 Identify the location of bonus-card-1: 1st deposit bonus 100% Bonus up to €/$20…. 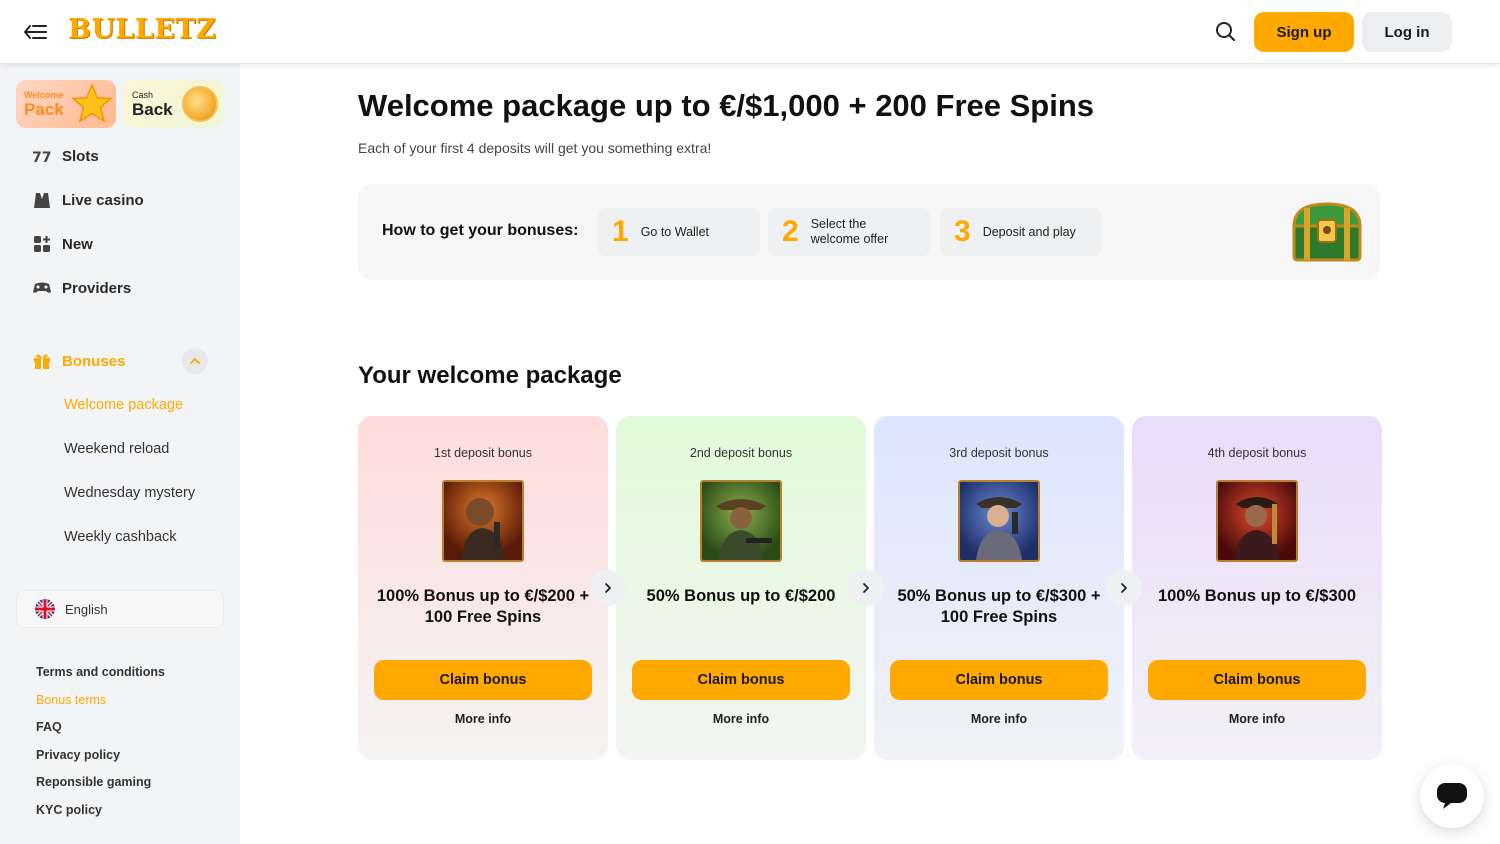
(483, 588).